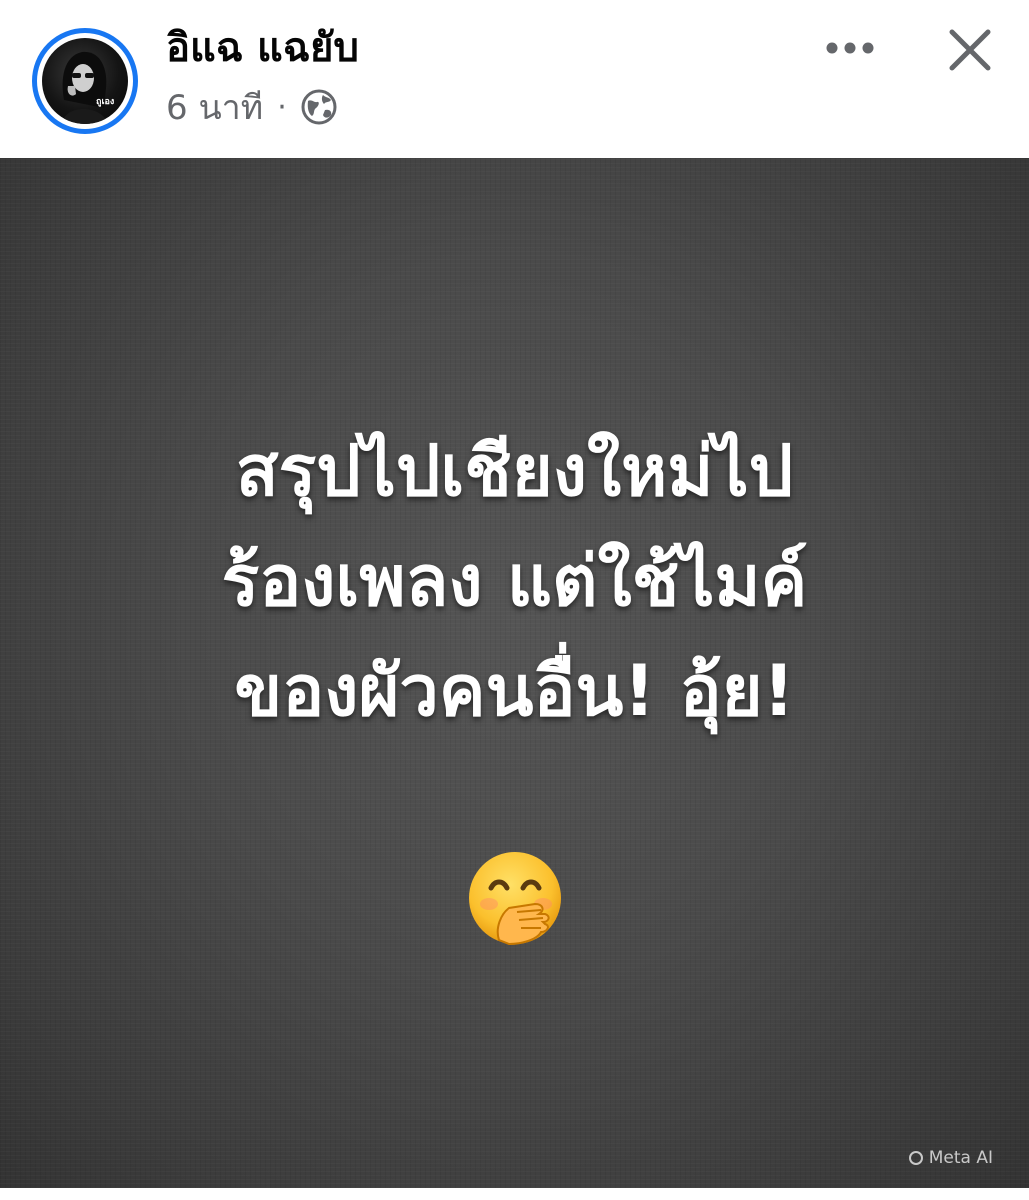 The height and width of the screenshot is (1200, 1029). What do you see at coordinates (915, 1158) in the screenshot?
I see `meta-ai-icon` at bounding box center [915, 1158].